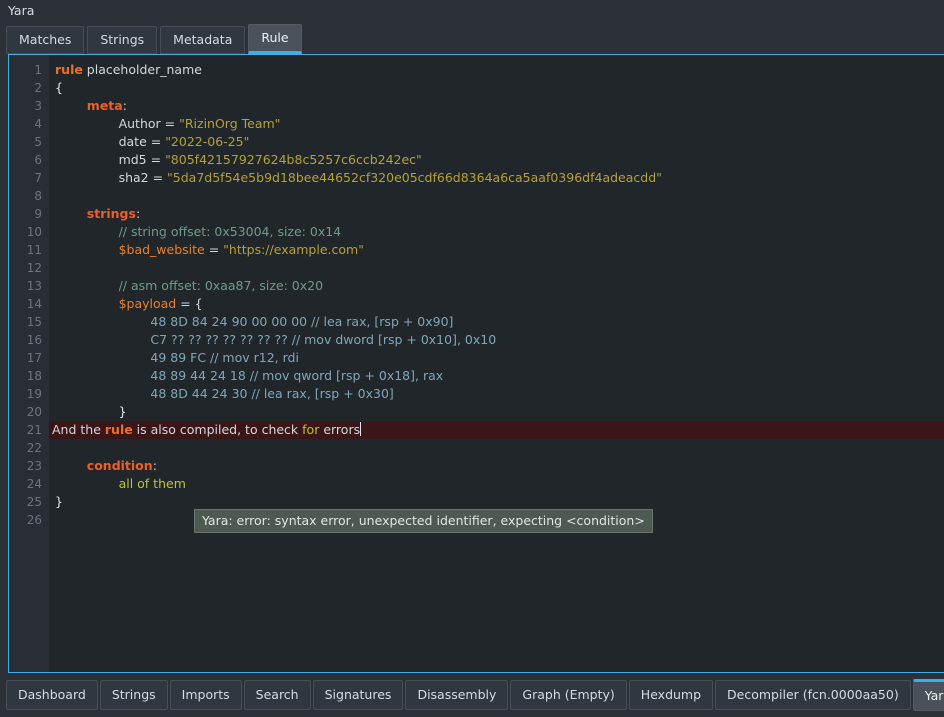 The image size is (944, 717). What do you see at coordinates (207, 141) in the screenshot?
I see `token-str: "2022-06-25"` at bounding box center [207, 141].